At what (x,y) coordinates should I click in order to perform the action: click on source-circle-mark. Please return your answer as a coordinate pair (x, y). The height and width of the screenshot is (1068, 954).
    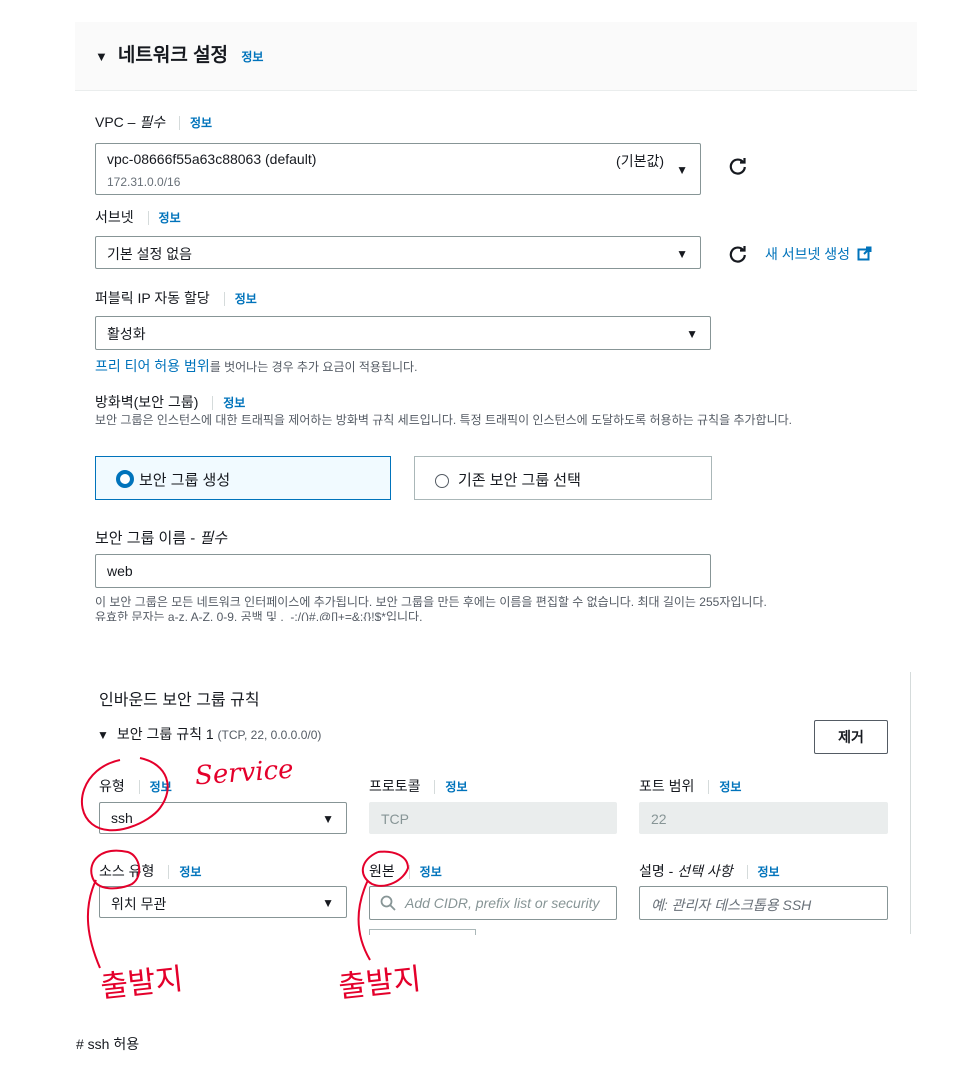
    Looking at the image, I should click on (383, 905).